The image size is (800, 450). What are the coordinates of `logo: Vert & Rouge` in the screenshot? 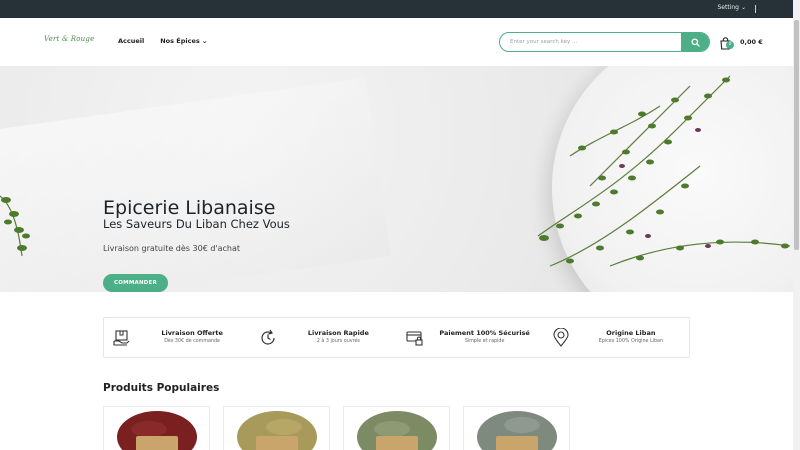 It's located at (69, 39).